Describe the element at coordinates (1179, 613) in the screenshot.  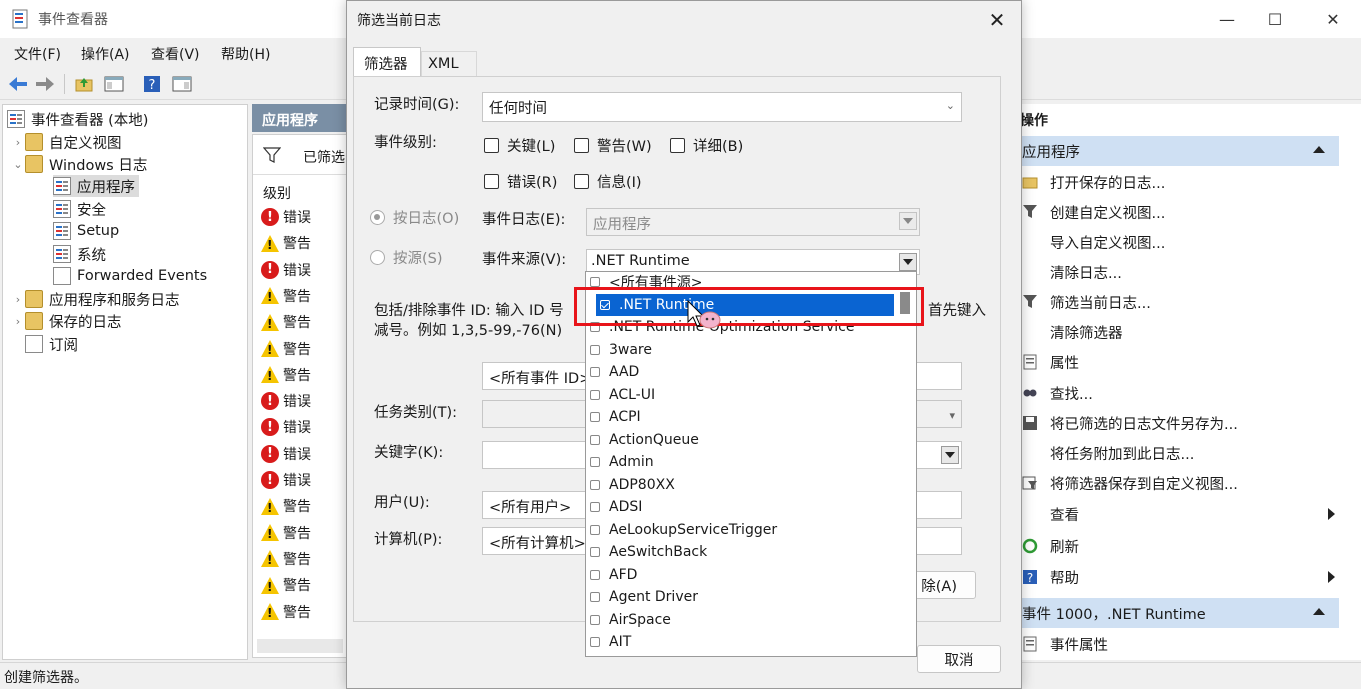
I see `actions-section-event: 事件 1000，.NET Runtime` at that location.